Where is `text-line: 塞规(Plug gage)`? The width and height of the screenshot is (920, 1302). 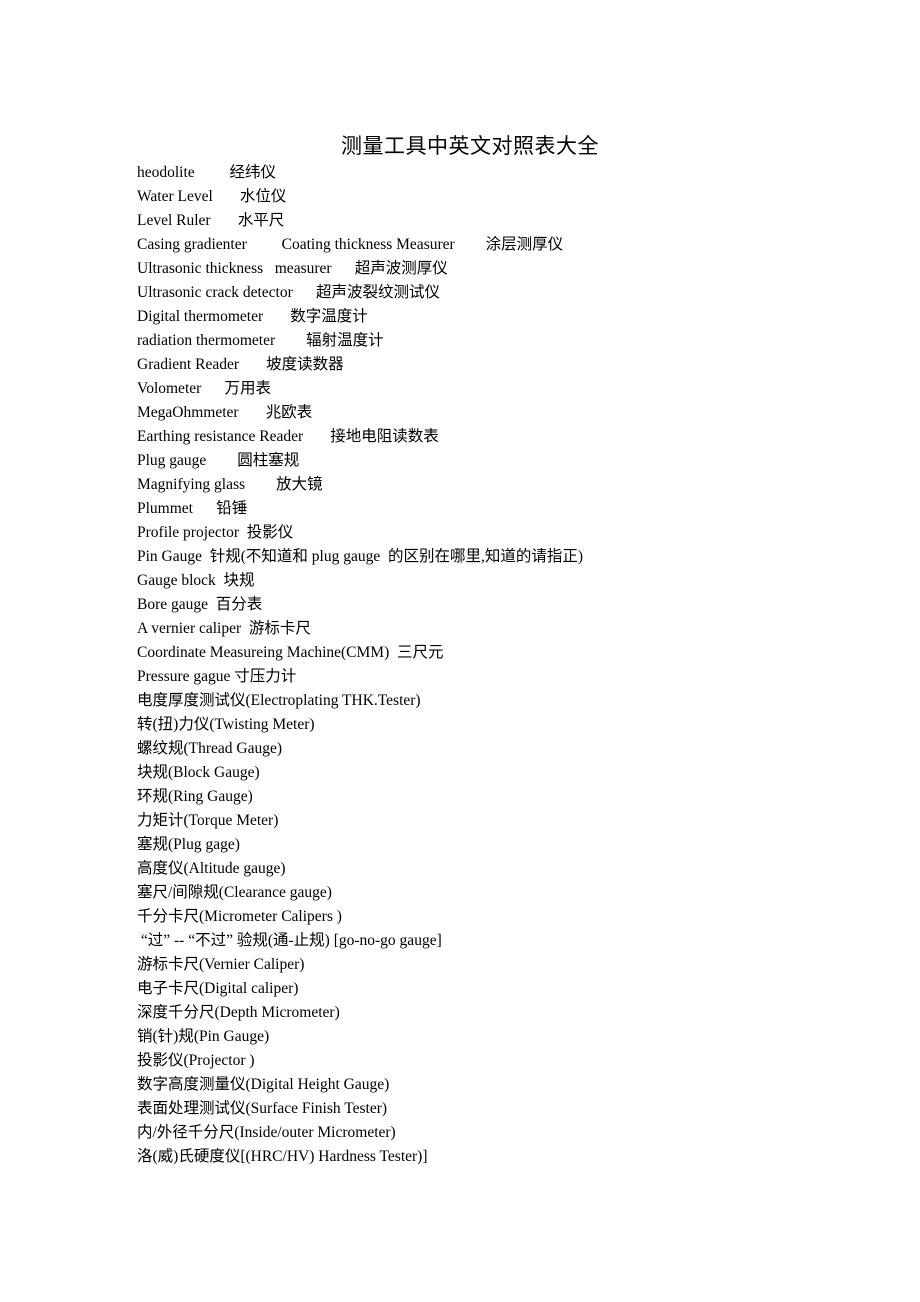 text-line: 塞规(Plug gage) is located at coordinates (188, 844).